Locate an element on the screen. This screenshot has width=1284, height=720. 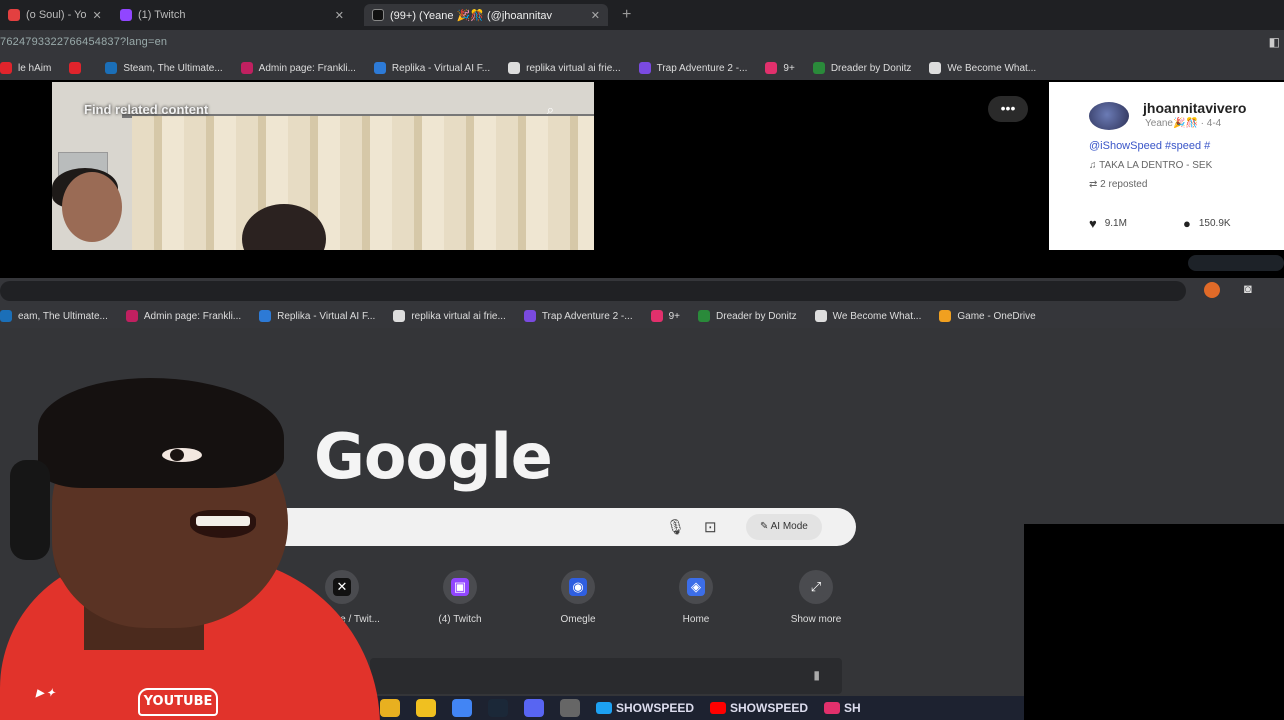
shortcut-tile: ⤢ Show more is located at coordinates (816, 597).